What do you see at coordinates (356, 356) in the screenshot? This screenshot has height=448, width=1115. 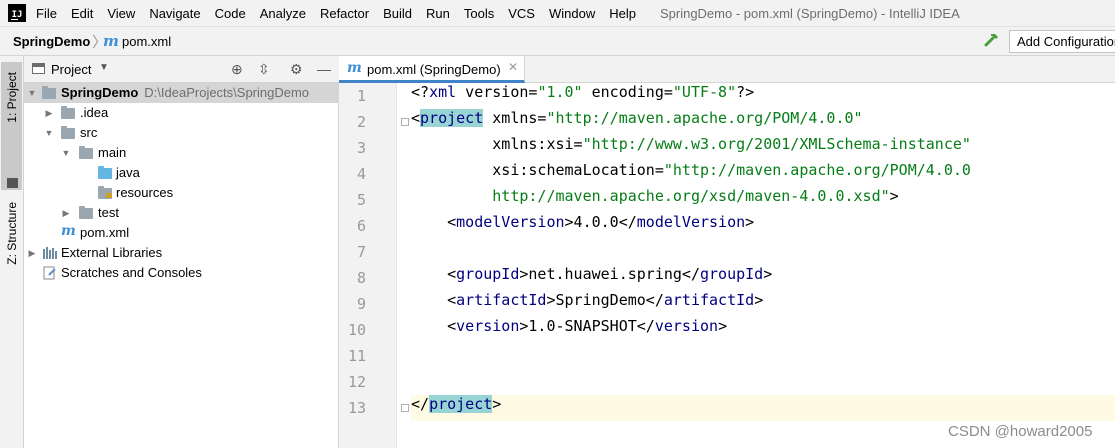 I see `line-number: 11` at bounding box center [356, 356].